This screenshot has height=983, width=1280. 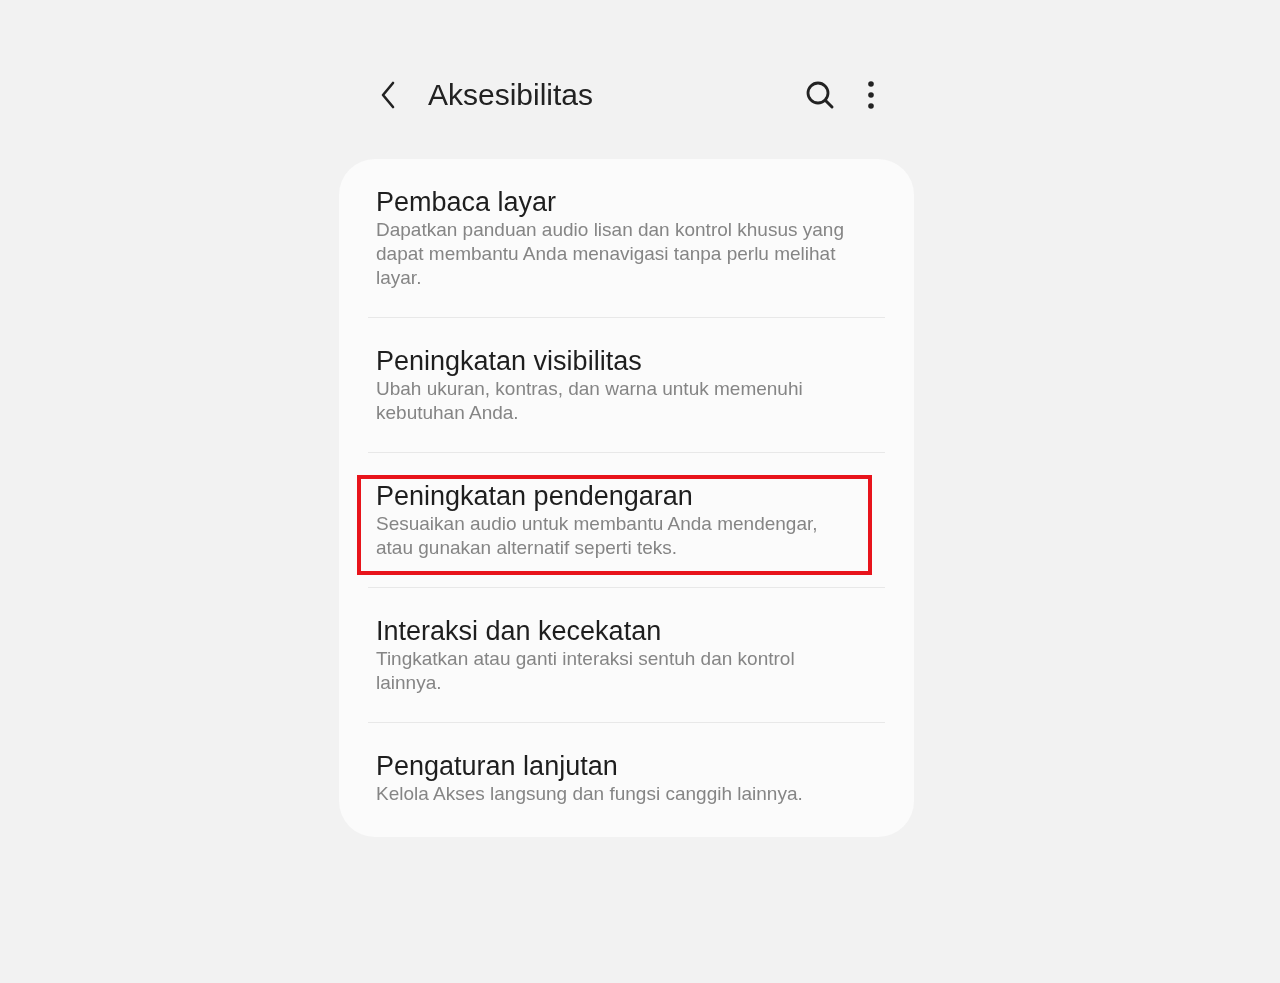 What do you see at coordinates (509, 361) in the screenshot?
I see `item-title: Peningkatan visibilitas` at bounding box center [509, 361].